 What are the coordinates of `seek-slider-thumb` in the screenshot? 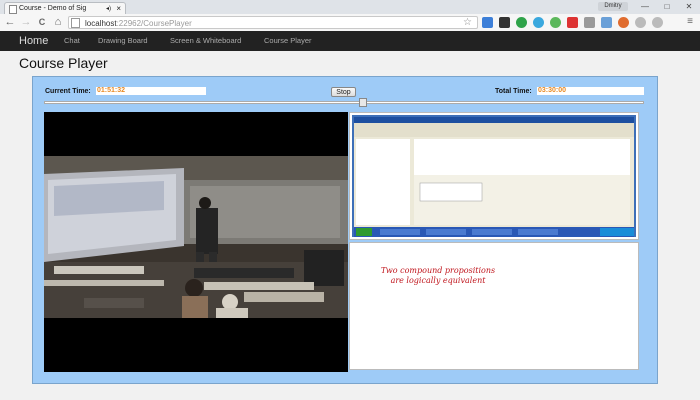 It's located at (362, 102).